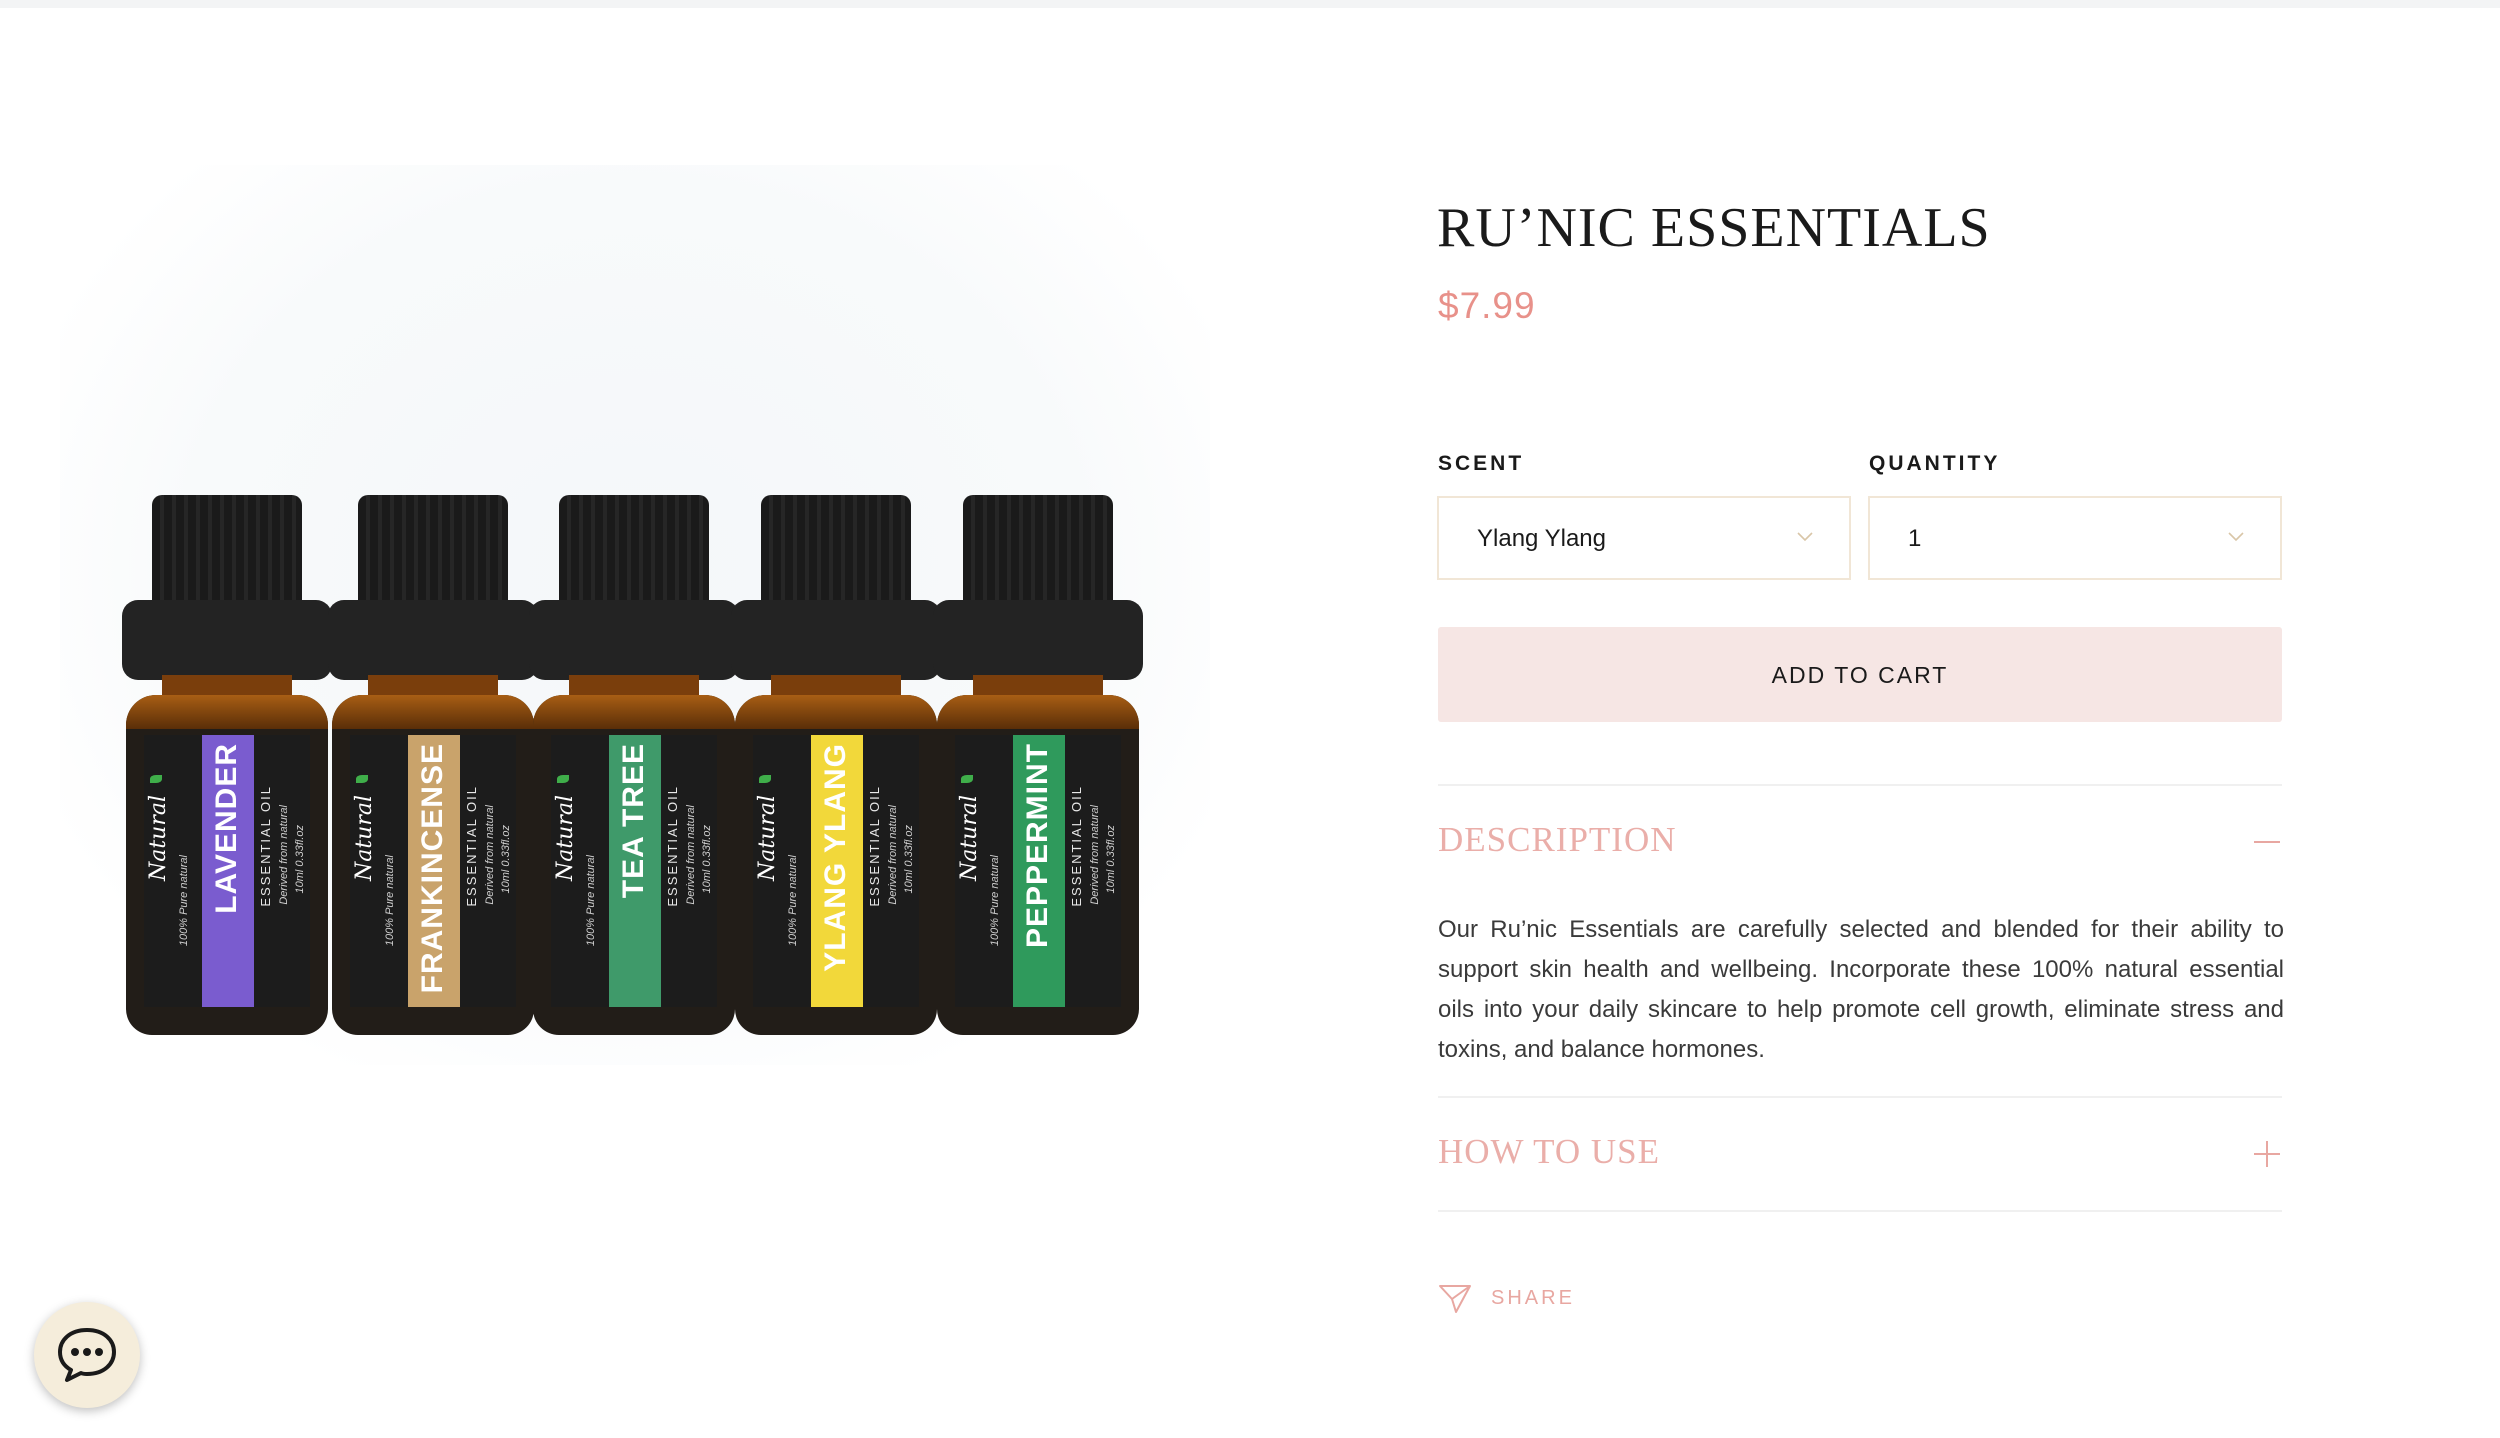 Image resolution: width=2500 pixels, height=1438 pixels. I want to click on label-color-band: PEPPERMINT, so click(1039, 871).